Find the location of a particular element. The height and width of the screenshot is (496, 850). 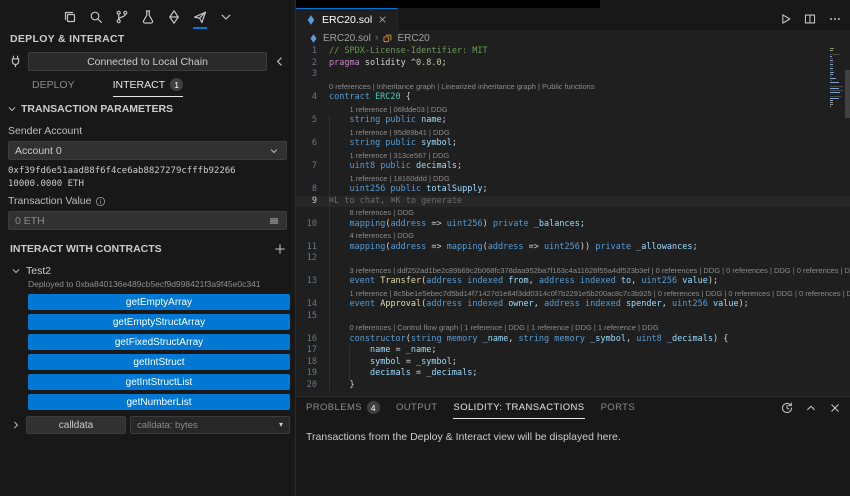

line-number: 18 is located at coordinates (306, 363).